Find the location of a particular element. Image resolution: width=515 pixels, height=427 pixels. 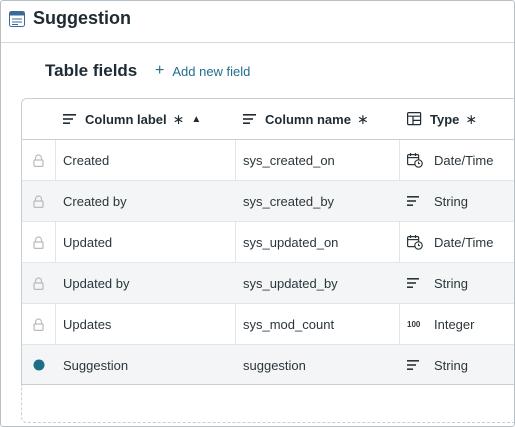

header-status-cell is located at coordinates (38, 119).